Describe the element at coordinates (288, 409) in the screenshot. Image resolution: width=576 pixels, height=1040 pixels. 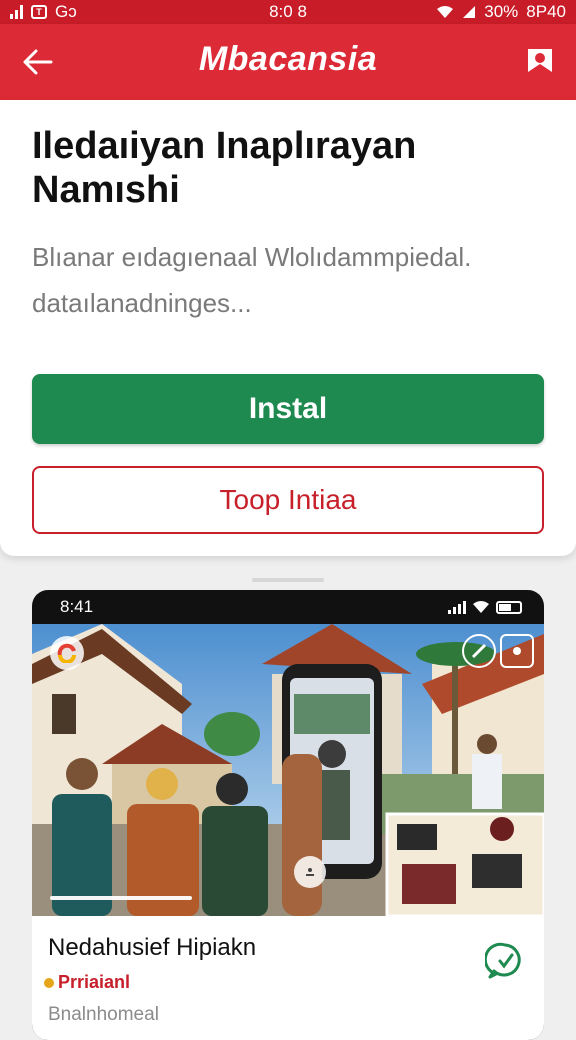
I see `install-button: Instal` at that location.